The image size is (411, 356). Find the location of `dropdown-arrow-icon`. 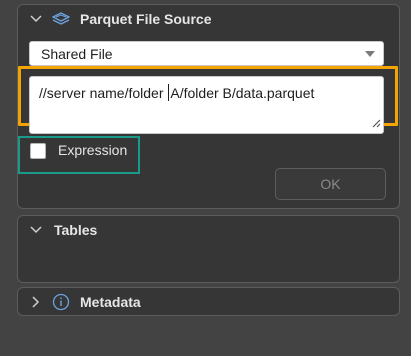

dropdown-arrow-icon is located at coordinates (370, 54).